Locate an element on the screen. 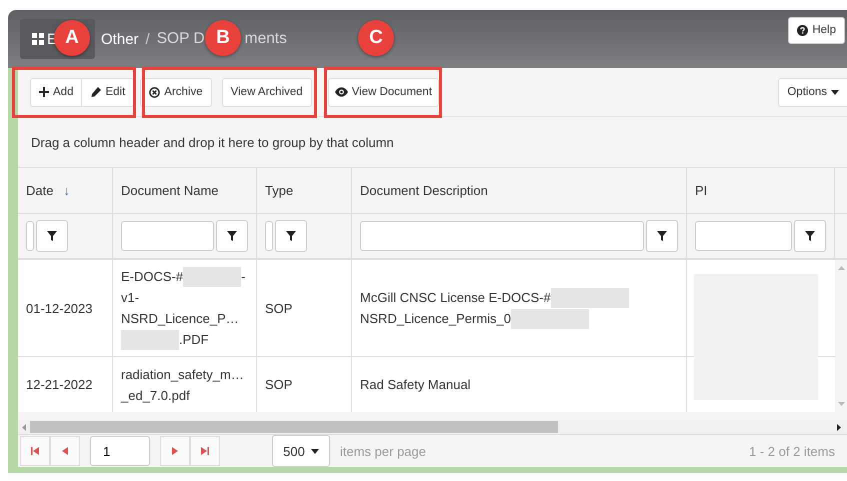  table-cell: McGill CNSC License E-DOCS-# NSRD_Licence_Permis_0 is located at coordinates (519, 308).